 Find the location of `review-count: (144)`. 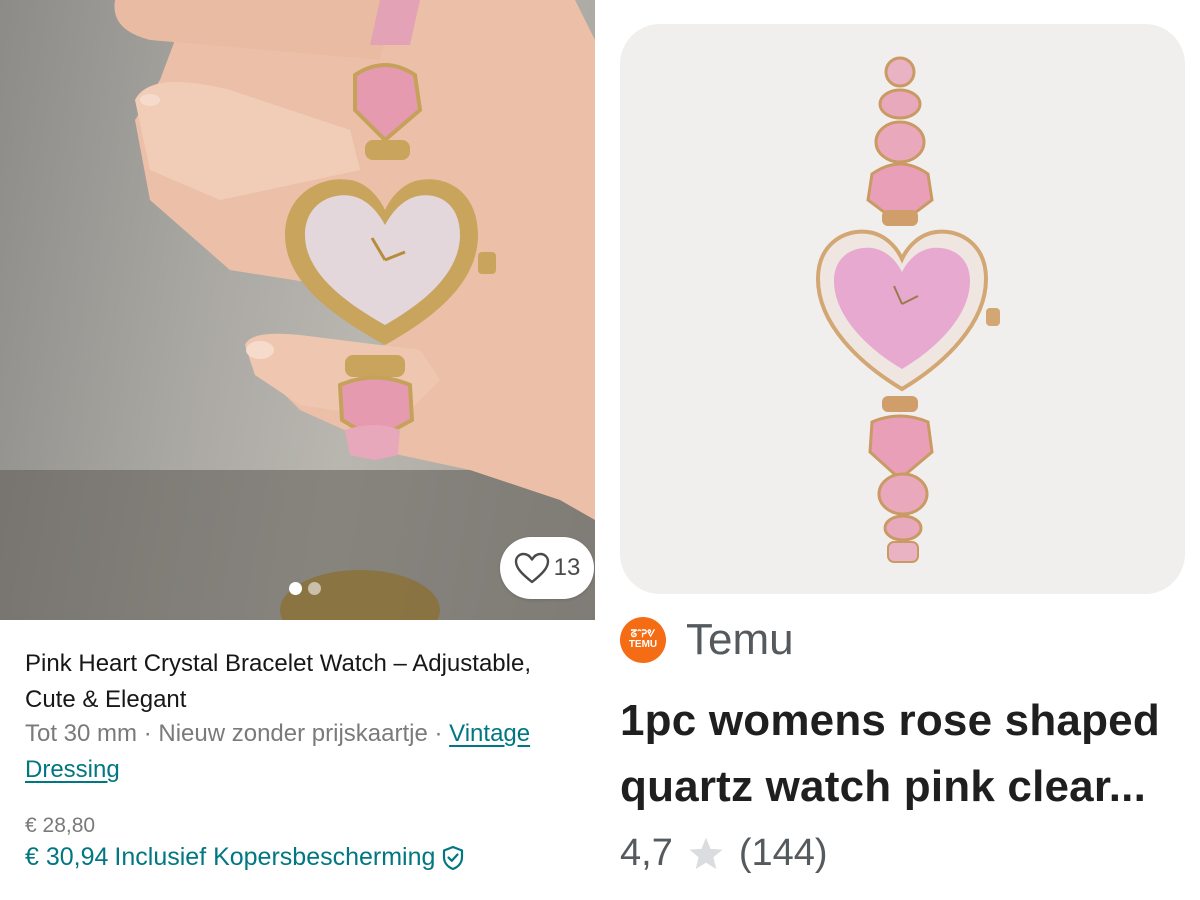

review-count: (144) is located at coordinates (783, 853).